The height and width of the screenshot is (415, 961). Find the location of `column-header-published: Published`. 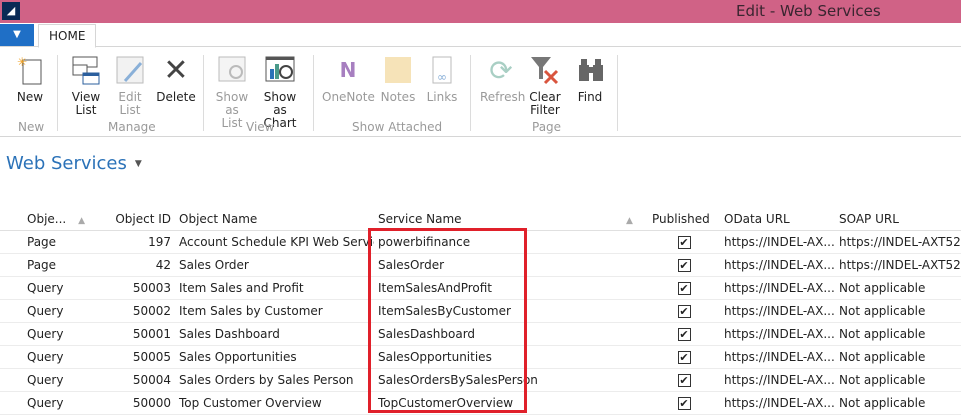

column-header-published: Published is located at coordinates (684, 220).